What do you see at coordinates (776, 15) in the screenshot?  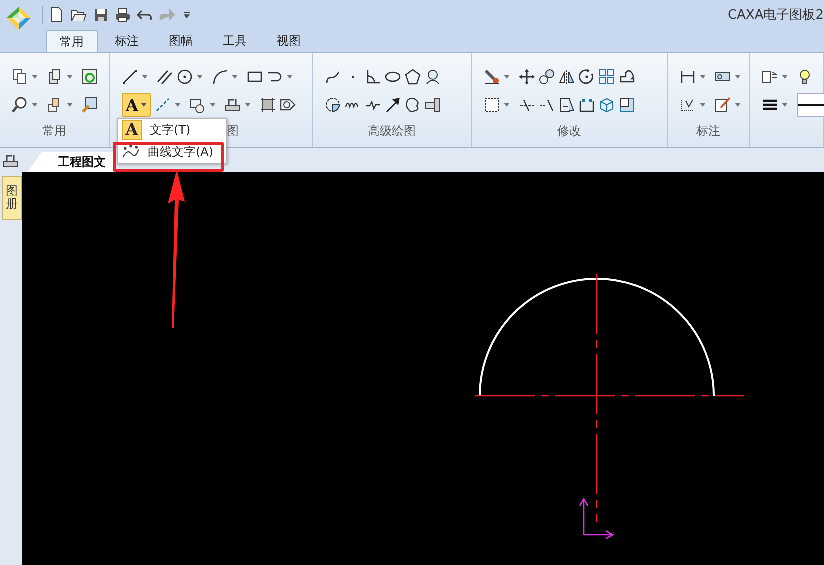 I see `window-title: CAXA电子图板2` at bounding box center [776, 15].